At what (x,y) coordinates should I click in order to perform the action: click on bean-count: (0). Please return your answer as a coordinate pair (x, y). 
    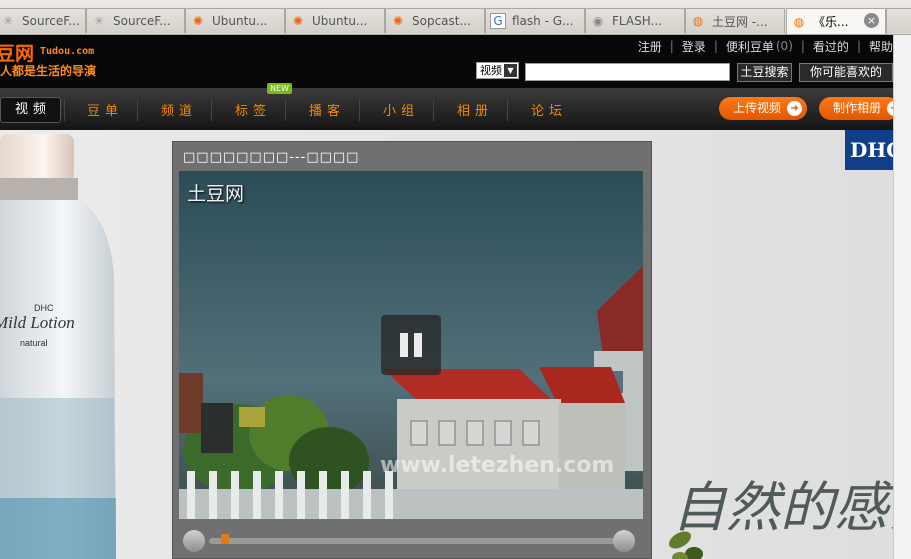
    Looking at the image, I should click on (784, 46).